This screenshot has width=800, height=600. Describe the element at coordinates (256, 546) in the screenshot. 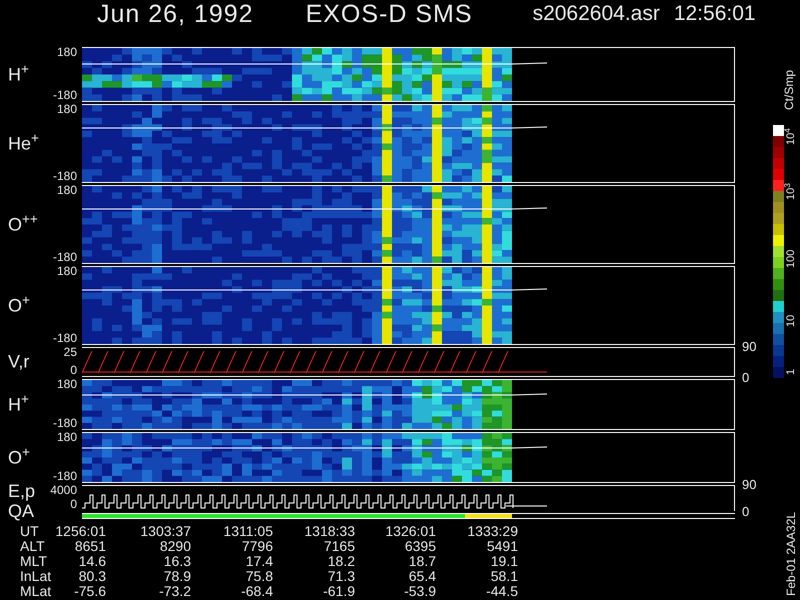

I see `table-cell-text: 7796` at that location.